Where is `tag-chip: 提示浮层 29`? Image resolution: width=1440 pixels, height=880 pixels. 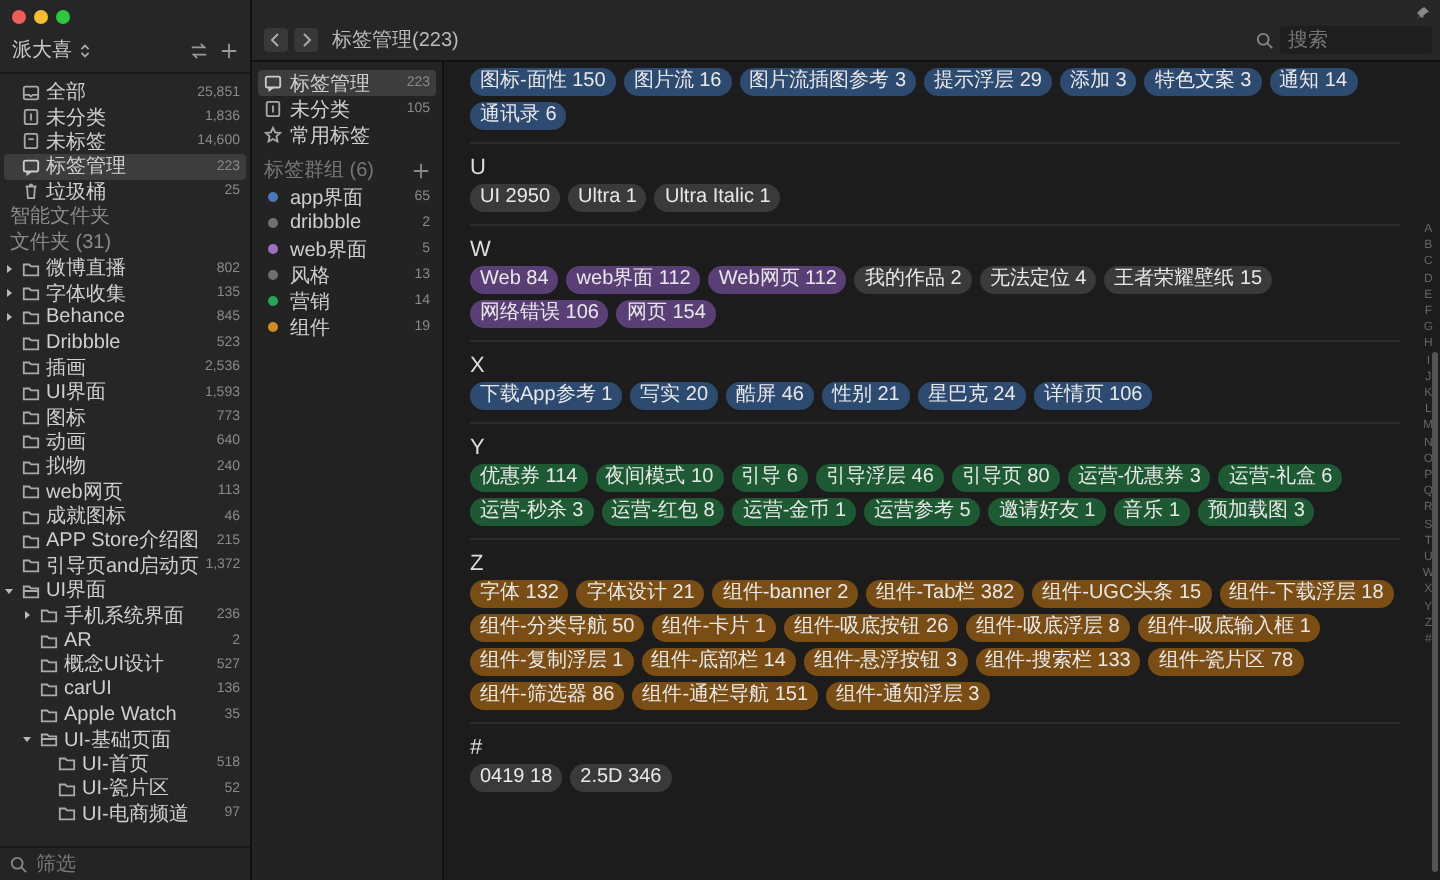
tag-chip: 提示浮层 29 is located at coordinates (988, 82).